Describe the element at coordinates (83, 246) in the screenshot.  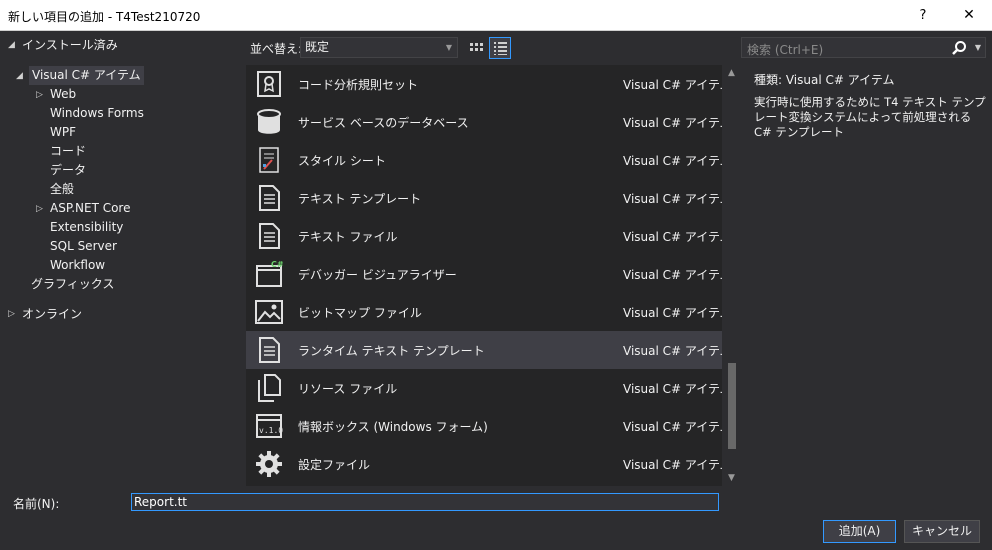
I see `tree-item-sql-server: SQL Server` at that location.